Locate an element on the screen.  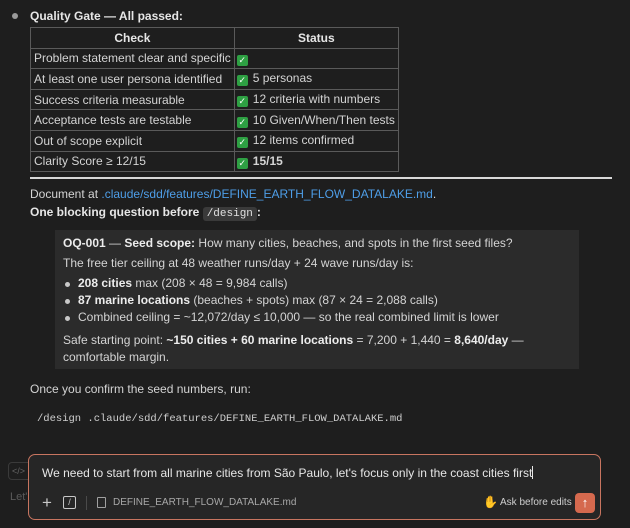
quality-gate-title: Quality Gate — All passed: is located at coordinates (106, 16).